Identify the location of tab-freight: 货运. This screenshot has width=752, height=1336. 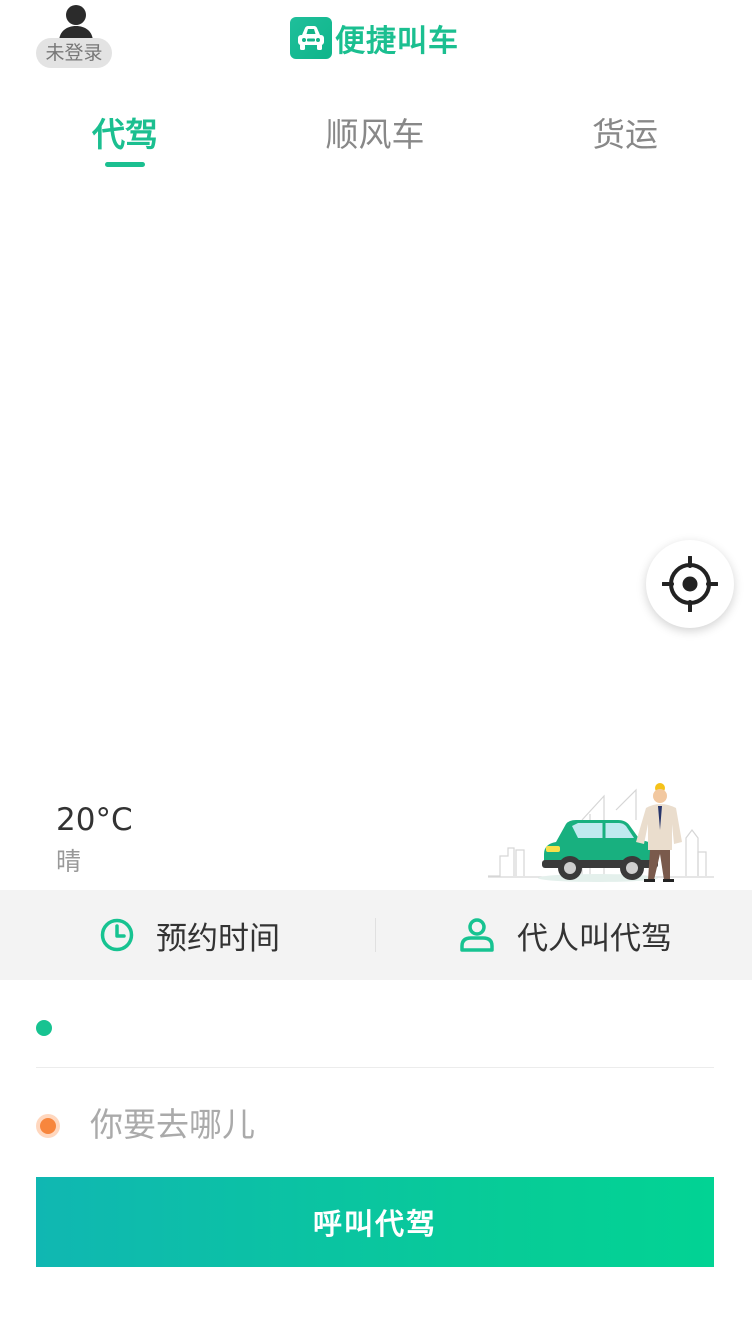
(625, 132).